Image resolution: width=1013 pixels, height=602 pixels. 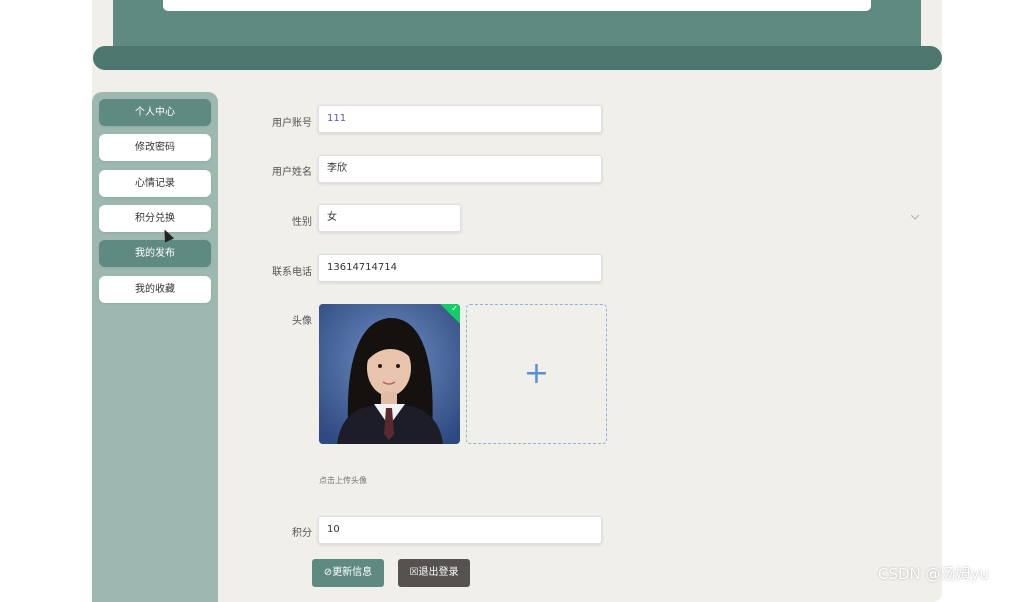 I want to click on name-label: 用户姓名, so click(x=292, y=172).